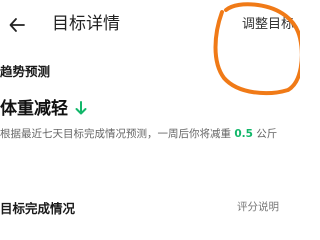 Image resolution: width=320 pixels, height=240 pixels. I want to click on weight-loss-value: 0.5, so click(243, 134).